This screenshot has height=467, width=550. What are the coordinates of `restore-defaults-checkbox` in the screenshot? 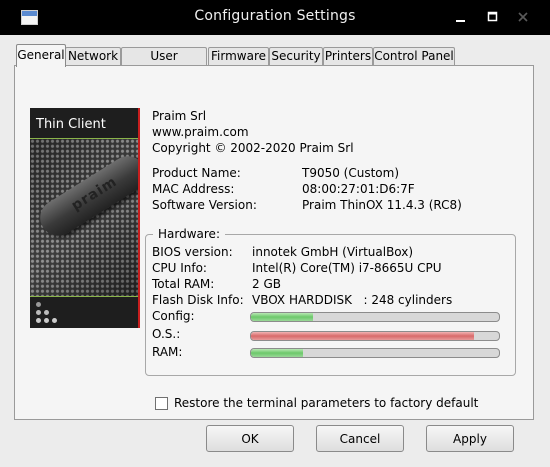 It's located at (161, 403).